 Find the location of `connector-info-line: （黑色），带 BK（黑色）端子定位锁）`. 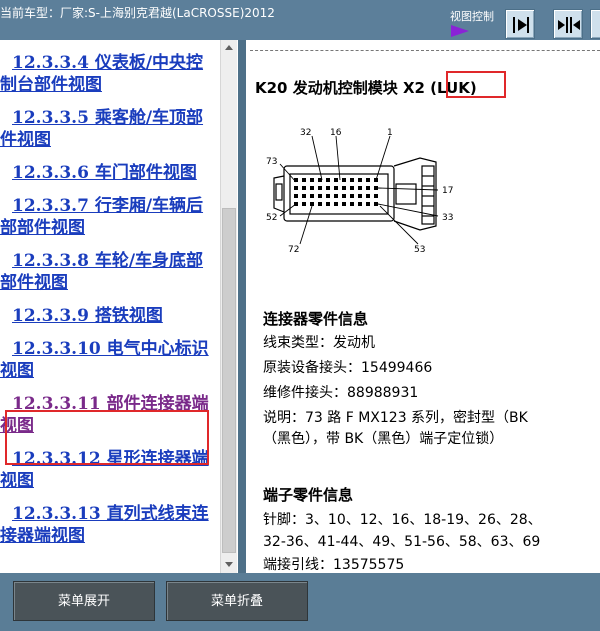

connector-info-line: （黑色），带 BK（黑色）端子定位锁） is located at coordinates (383, 439).